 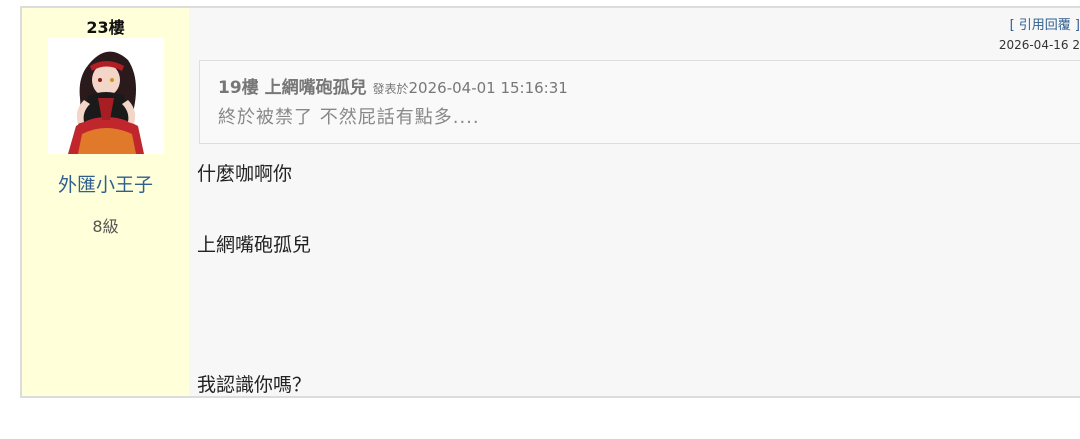 I want to click on post-line: 上網嘴砲孤兒, so click(x=254, y=245).